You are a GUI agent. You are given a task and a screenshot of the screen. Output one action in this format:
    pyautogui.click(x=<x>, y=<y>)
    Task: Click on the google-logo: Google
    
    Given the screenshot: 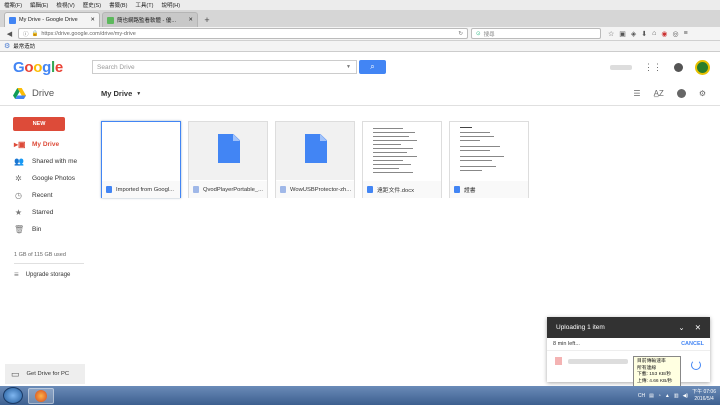 What is the action you would take?
    pyautogui.click(x=52, y=67)
    